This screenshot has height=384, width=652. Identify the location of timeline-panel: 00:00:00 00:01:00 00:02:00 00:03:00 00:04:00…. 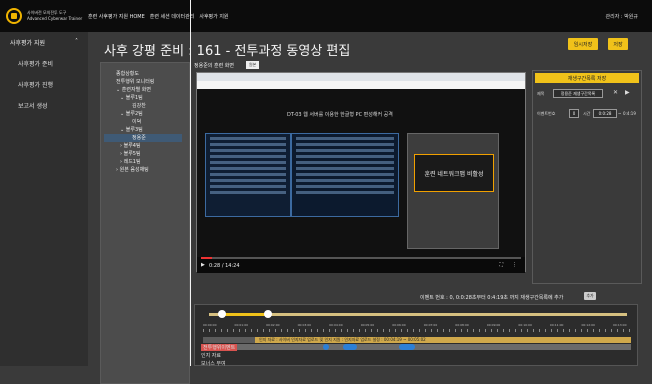
(416, 335).